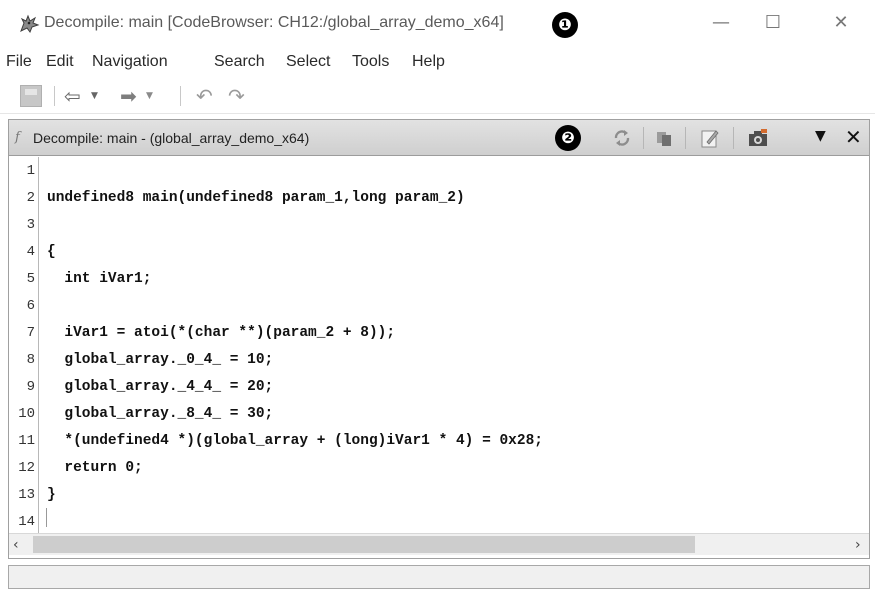 The width and height of the screenshot is (875, 589). Describe the element at coordinates (858, 545) in the screenshot. I see `scroll-right-icon: ›` at that location.